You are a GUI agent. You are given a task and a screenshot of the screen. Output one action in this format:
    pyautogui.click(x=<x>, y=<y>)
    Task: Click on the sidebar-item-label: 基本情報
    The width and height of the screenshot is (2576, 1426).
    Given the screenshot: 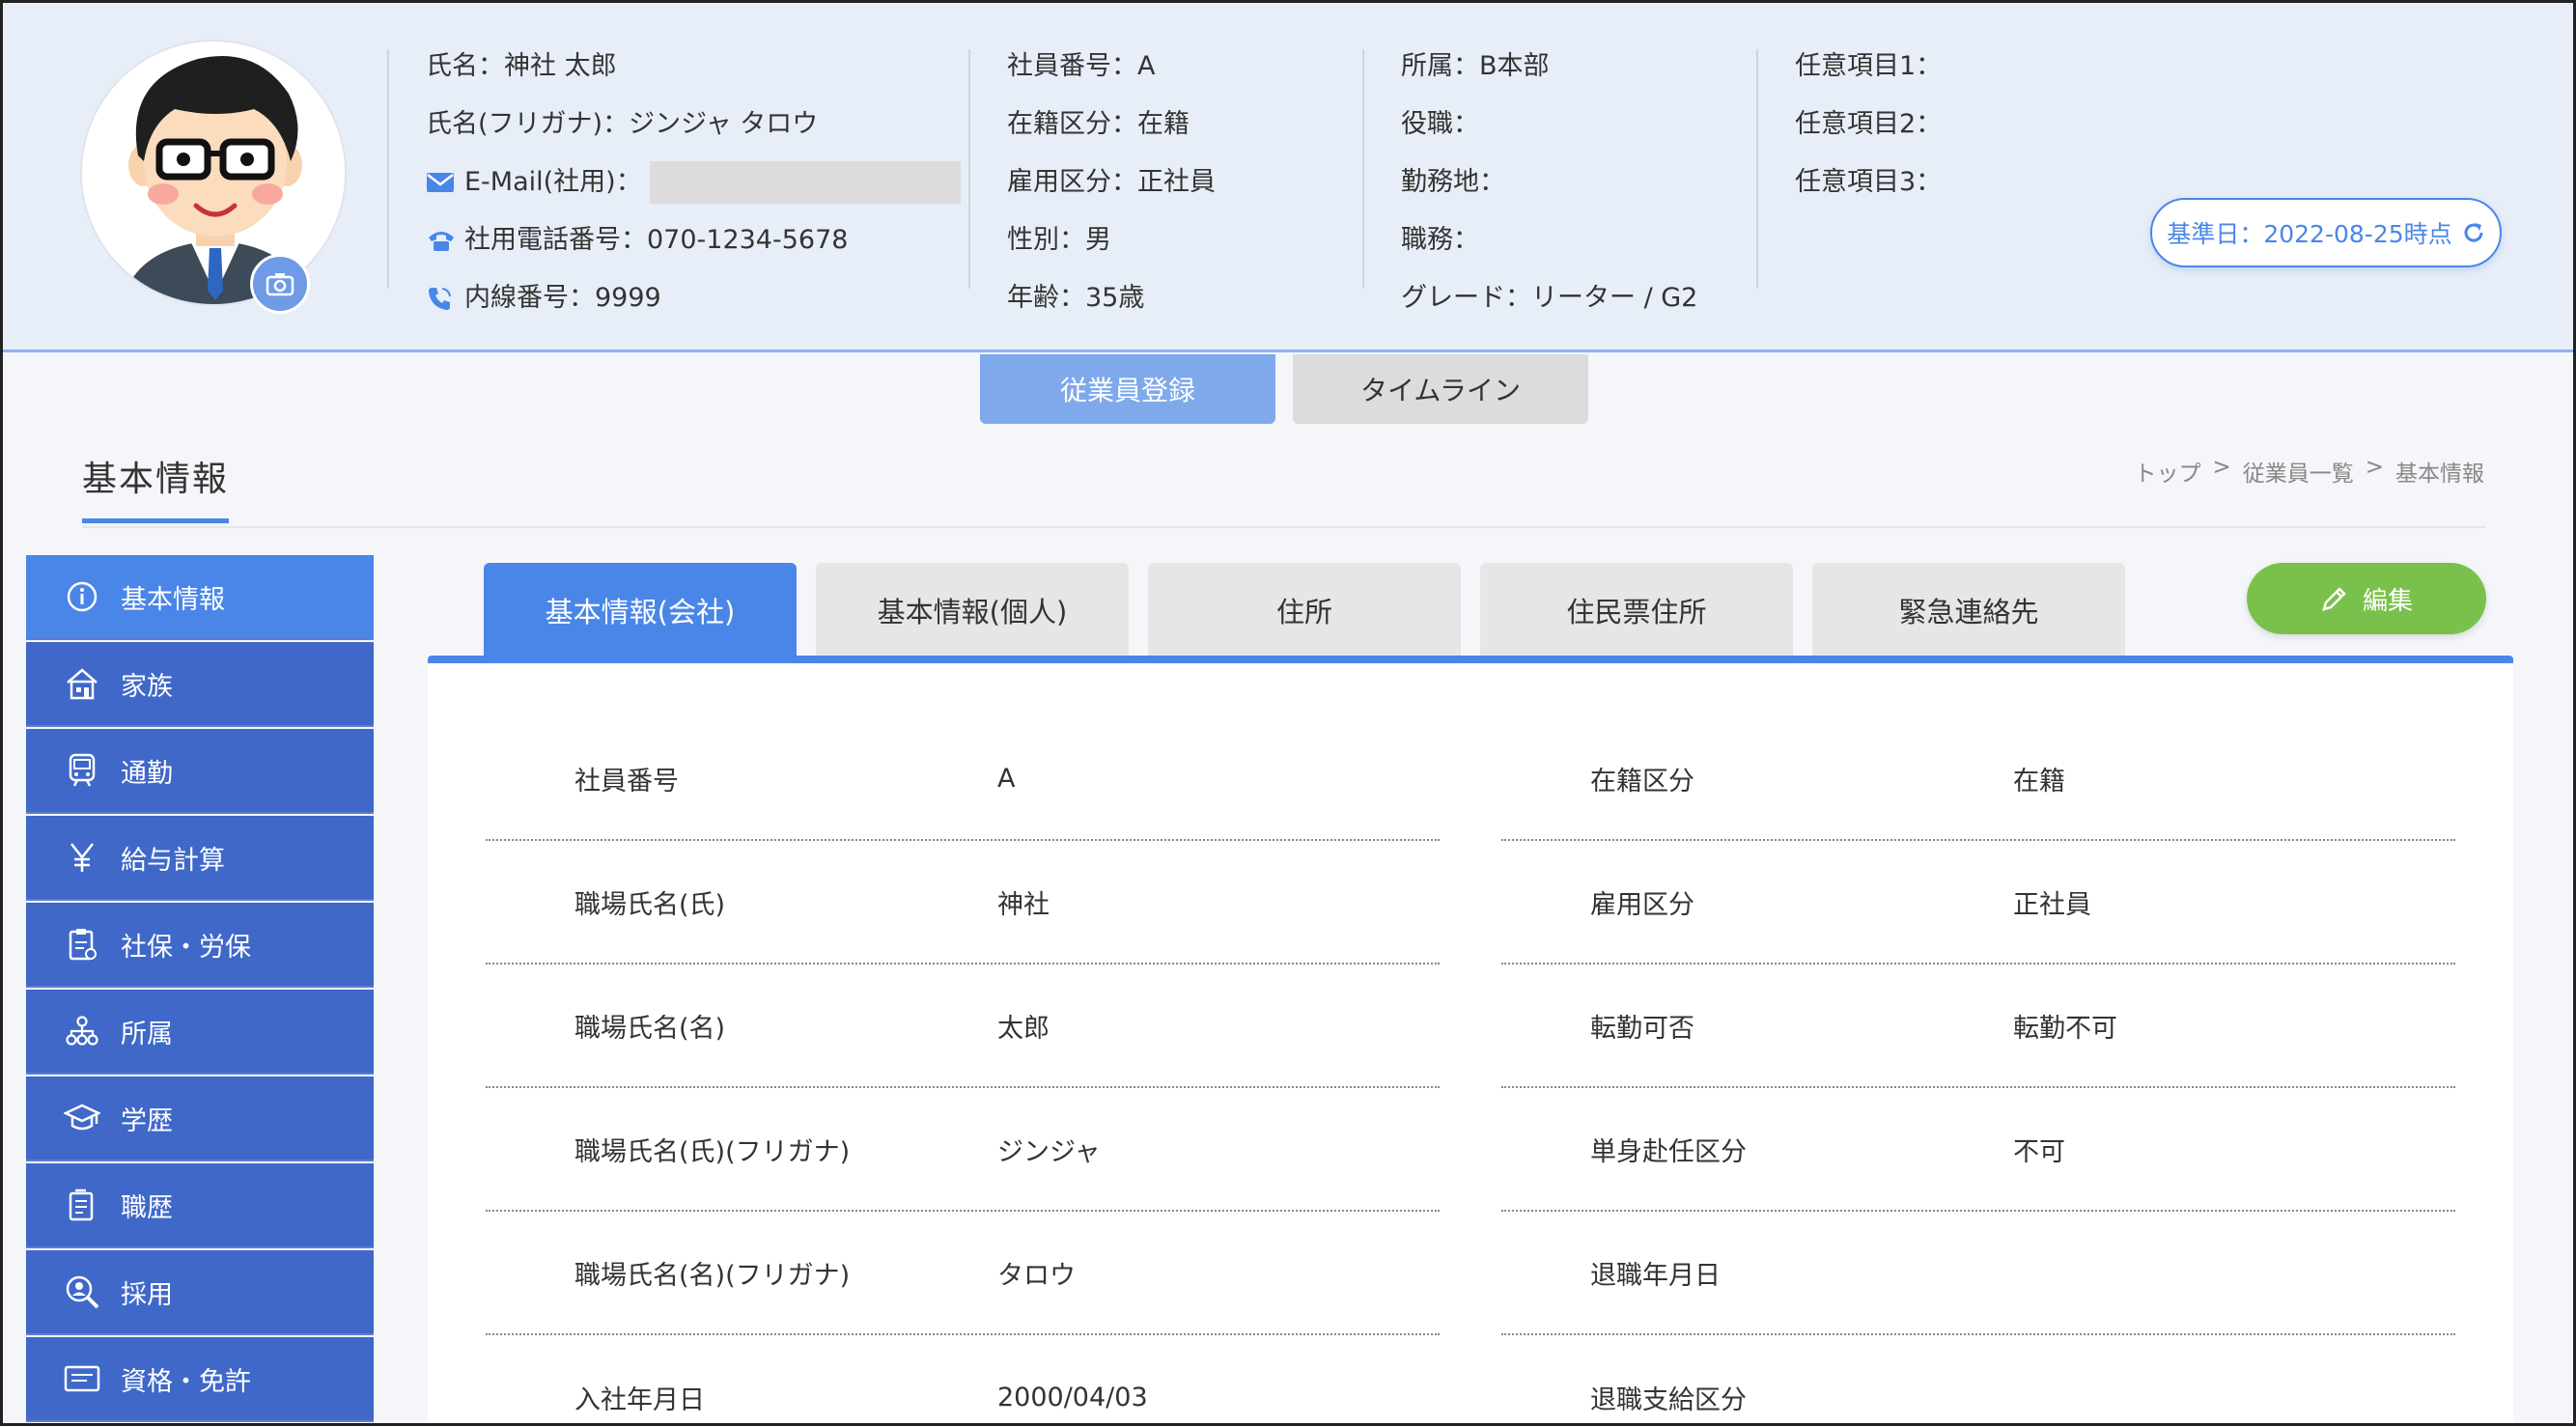 What is the action you would take?
    pyautogui.click(x=173, y=599)
    